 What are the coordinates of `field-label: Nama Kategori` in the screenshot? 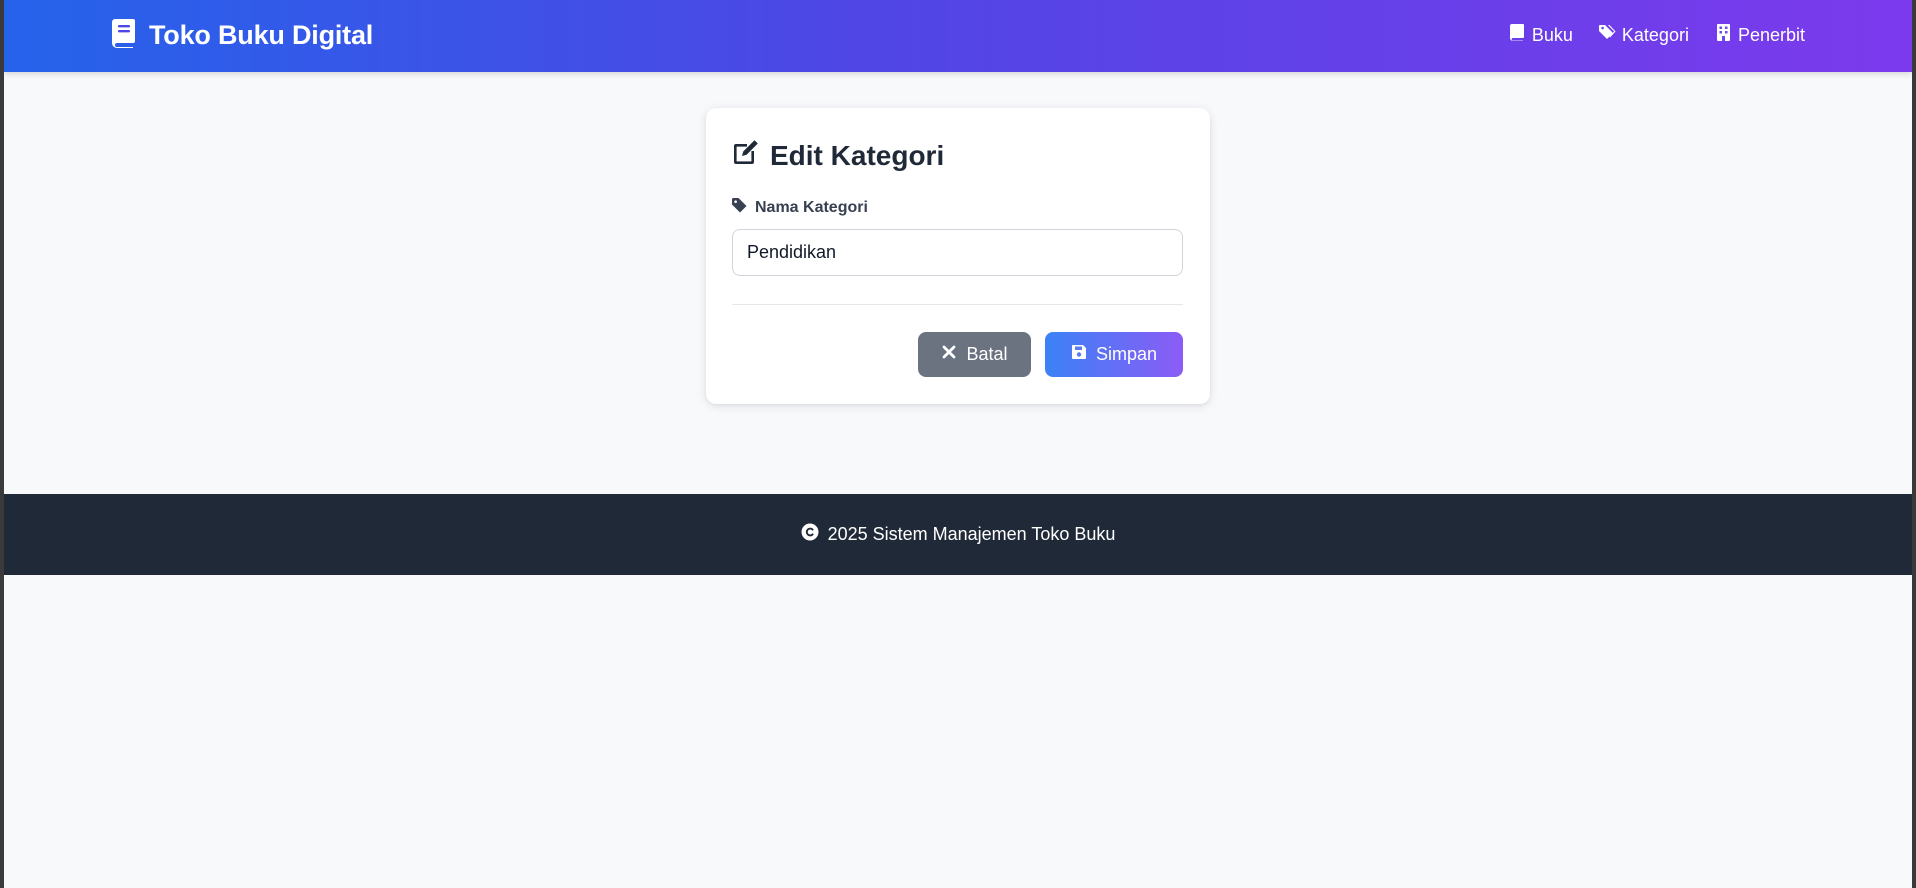 It's located at (800, 208).